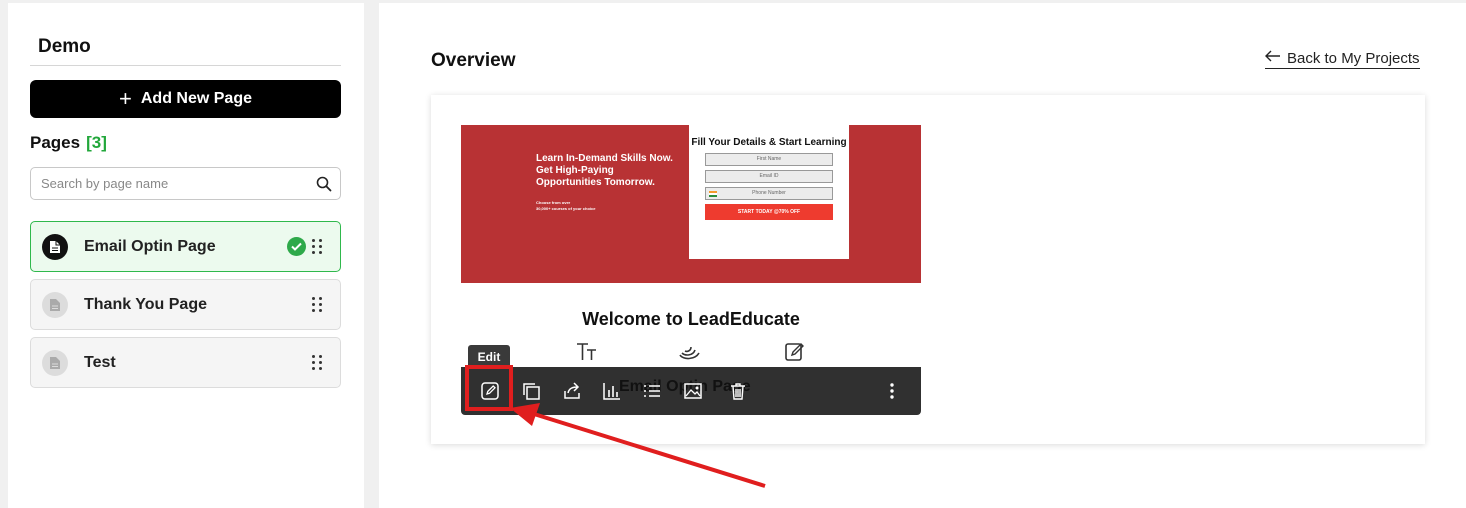 This screenshot has width=1466, height=508. What do you see at coordinates (145, 304) in the screenshot?
I see `page-item-label: Thank You Page` at bounding box center [145, 304].